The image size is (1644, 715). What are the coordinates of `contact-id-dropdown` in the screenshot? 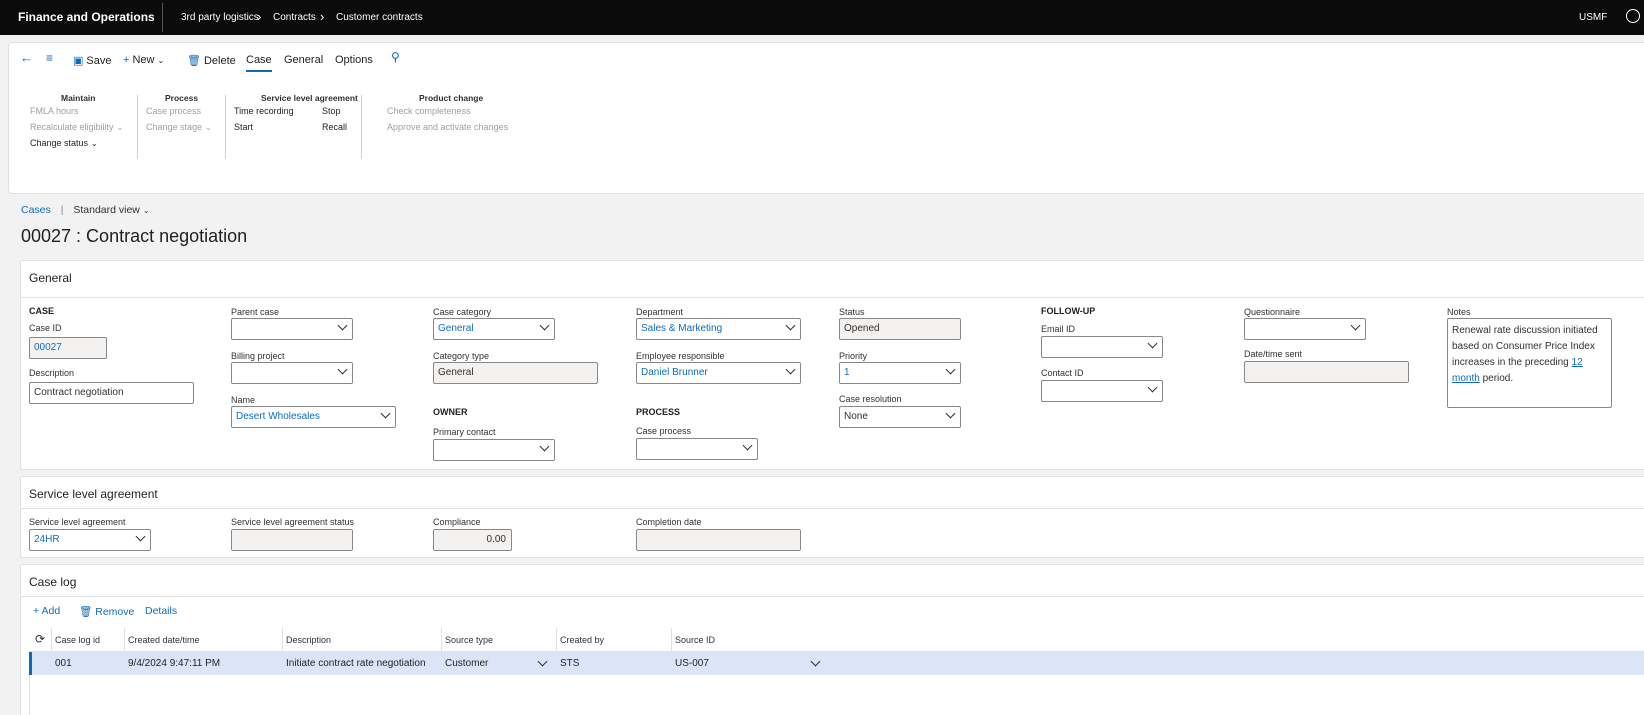 It's located at (1102, 391).